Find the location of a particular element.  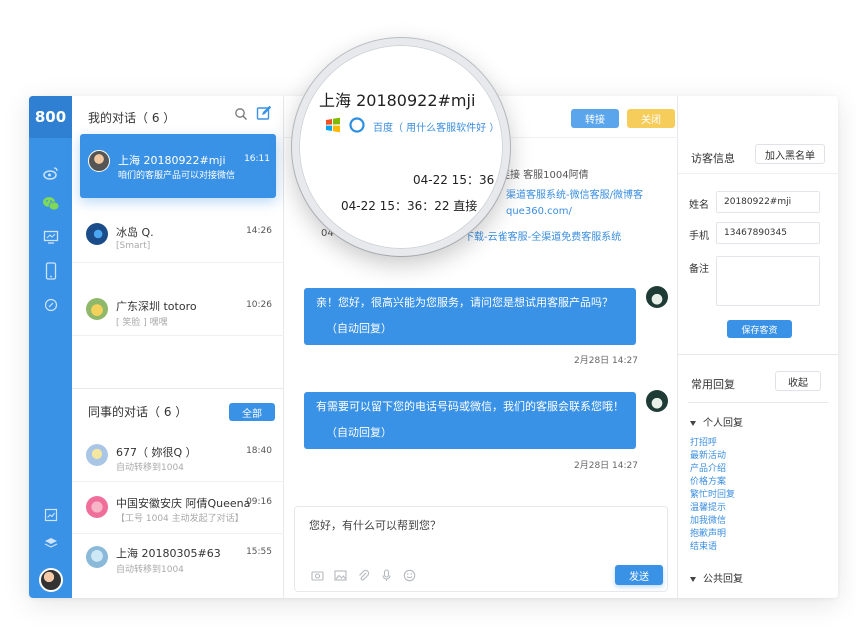

conversation-name: 广东深圳 totoro is located at coordinates (156, 306).